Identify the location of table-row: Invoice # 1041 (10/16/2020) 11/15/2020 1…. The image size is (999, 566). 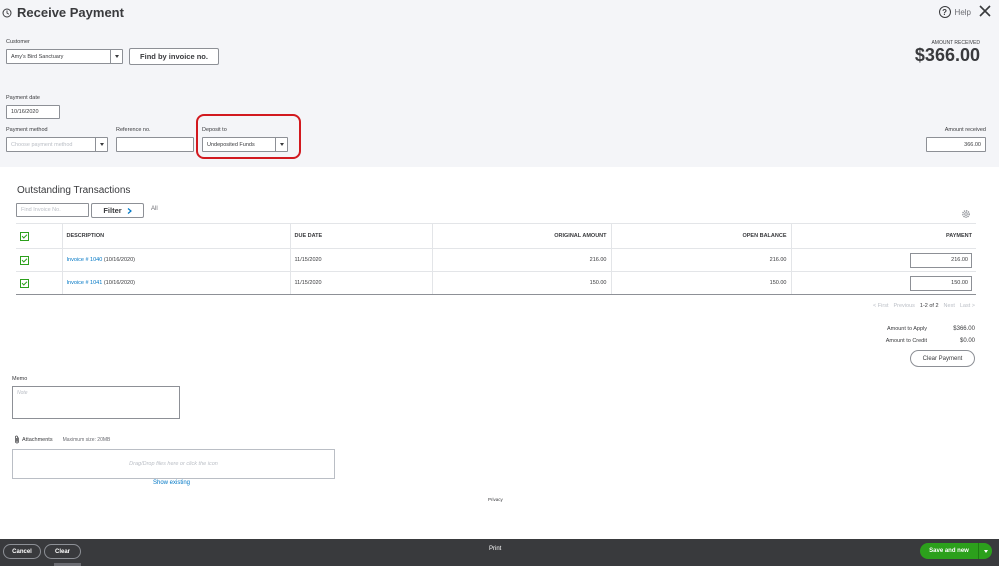
(496, 283).